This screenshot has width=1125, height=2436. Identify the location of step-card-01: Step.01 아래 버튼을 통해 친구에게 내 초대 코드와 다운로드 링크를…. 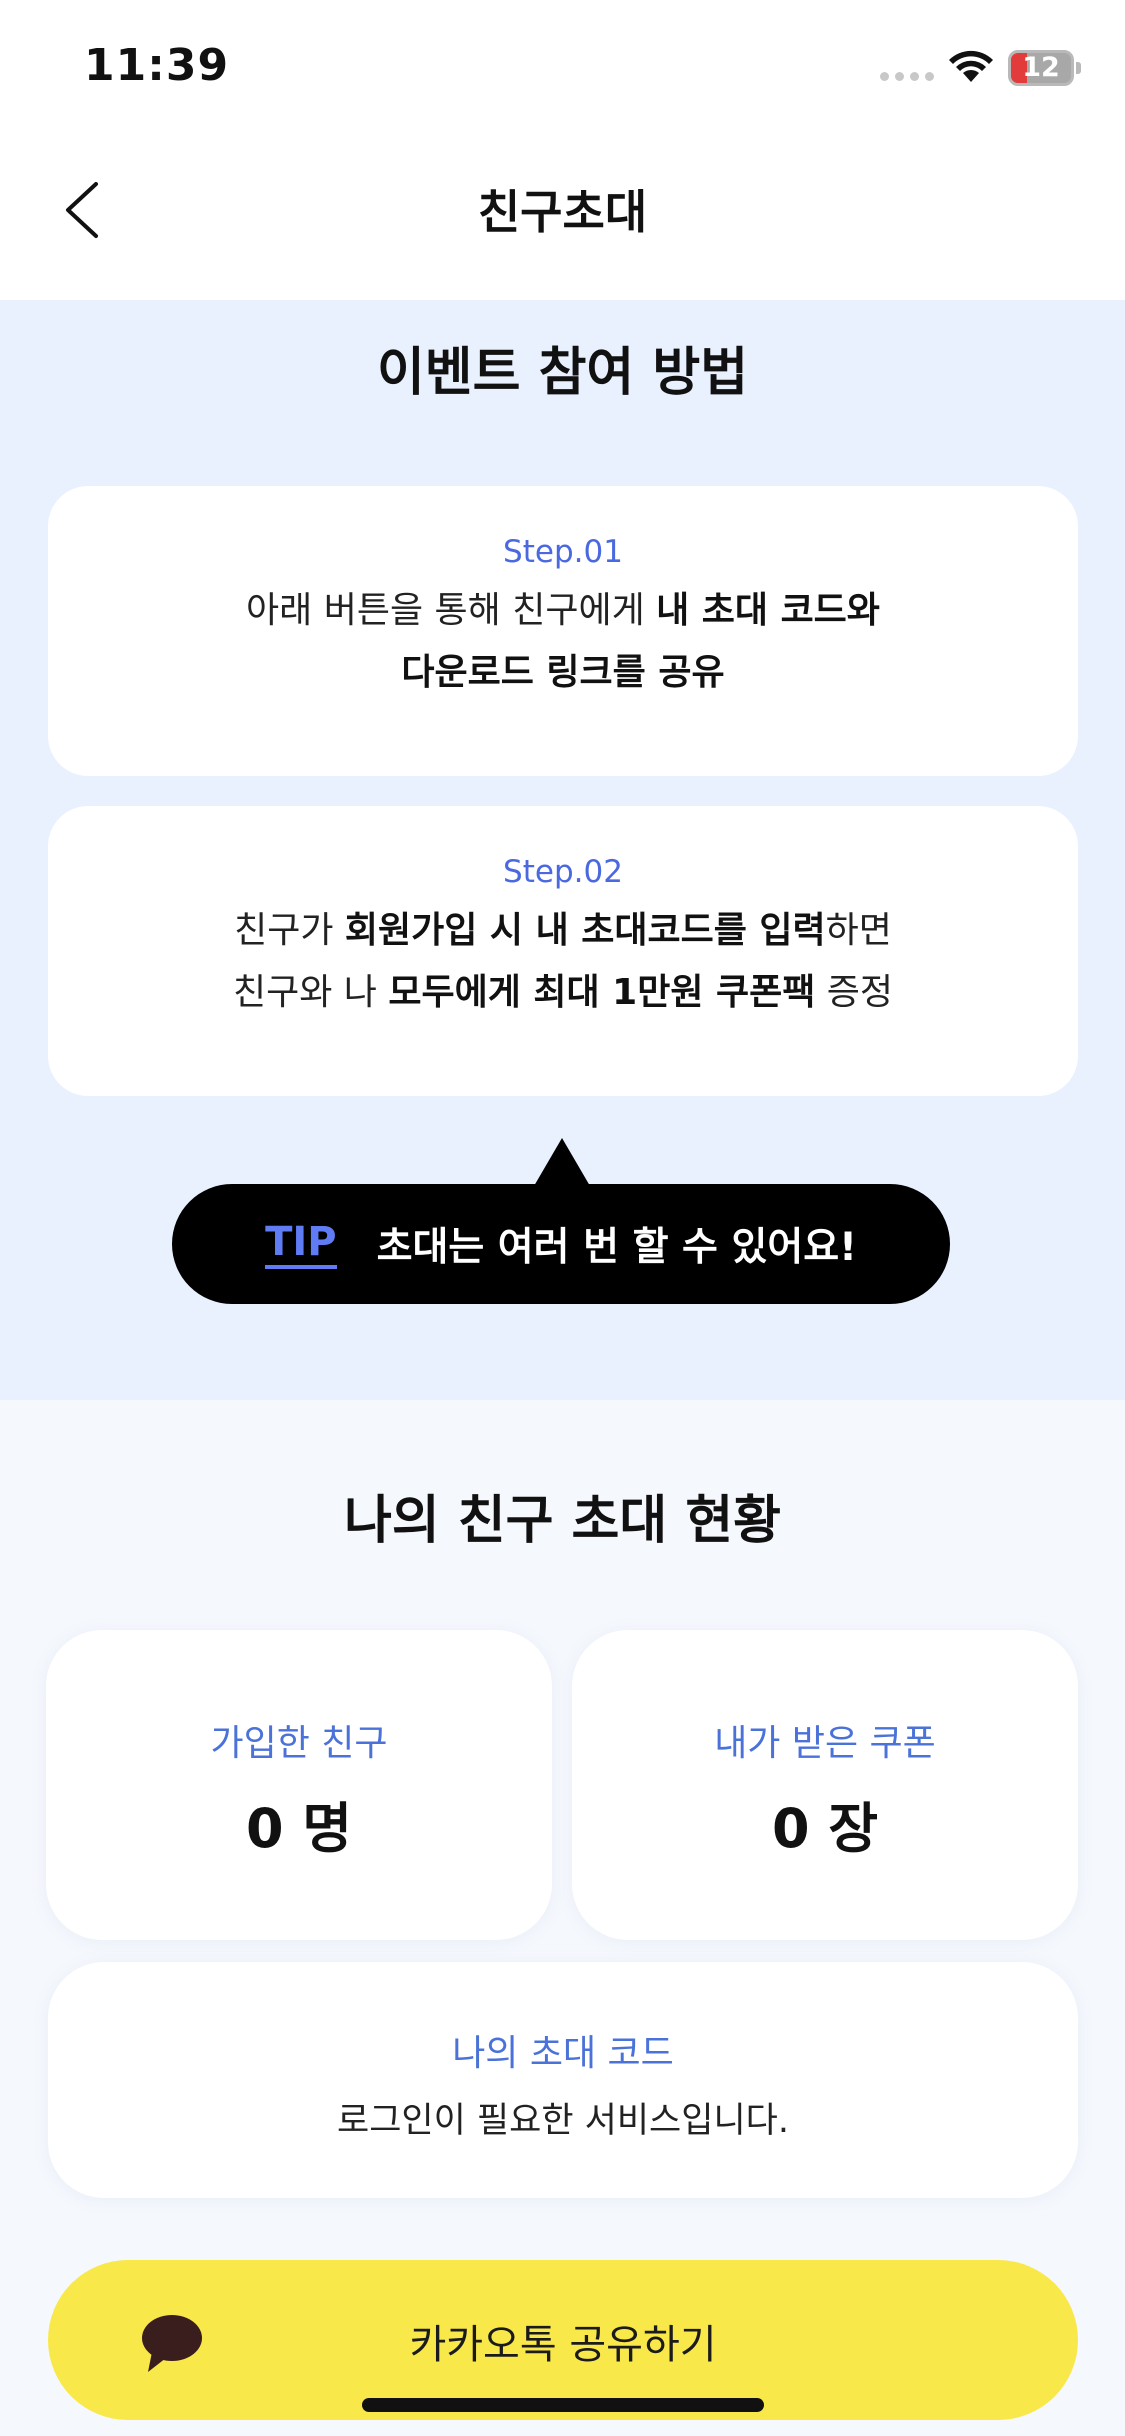
(563, 631).